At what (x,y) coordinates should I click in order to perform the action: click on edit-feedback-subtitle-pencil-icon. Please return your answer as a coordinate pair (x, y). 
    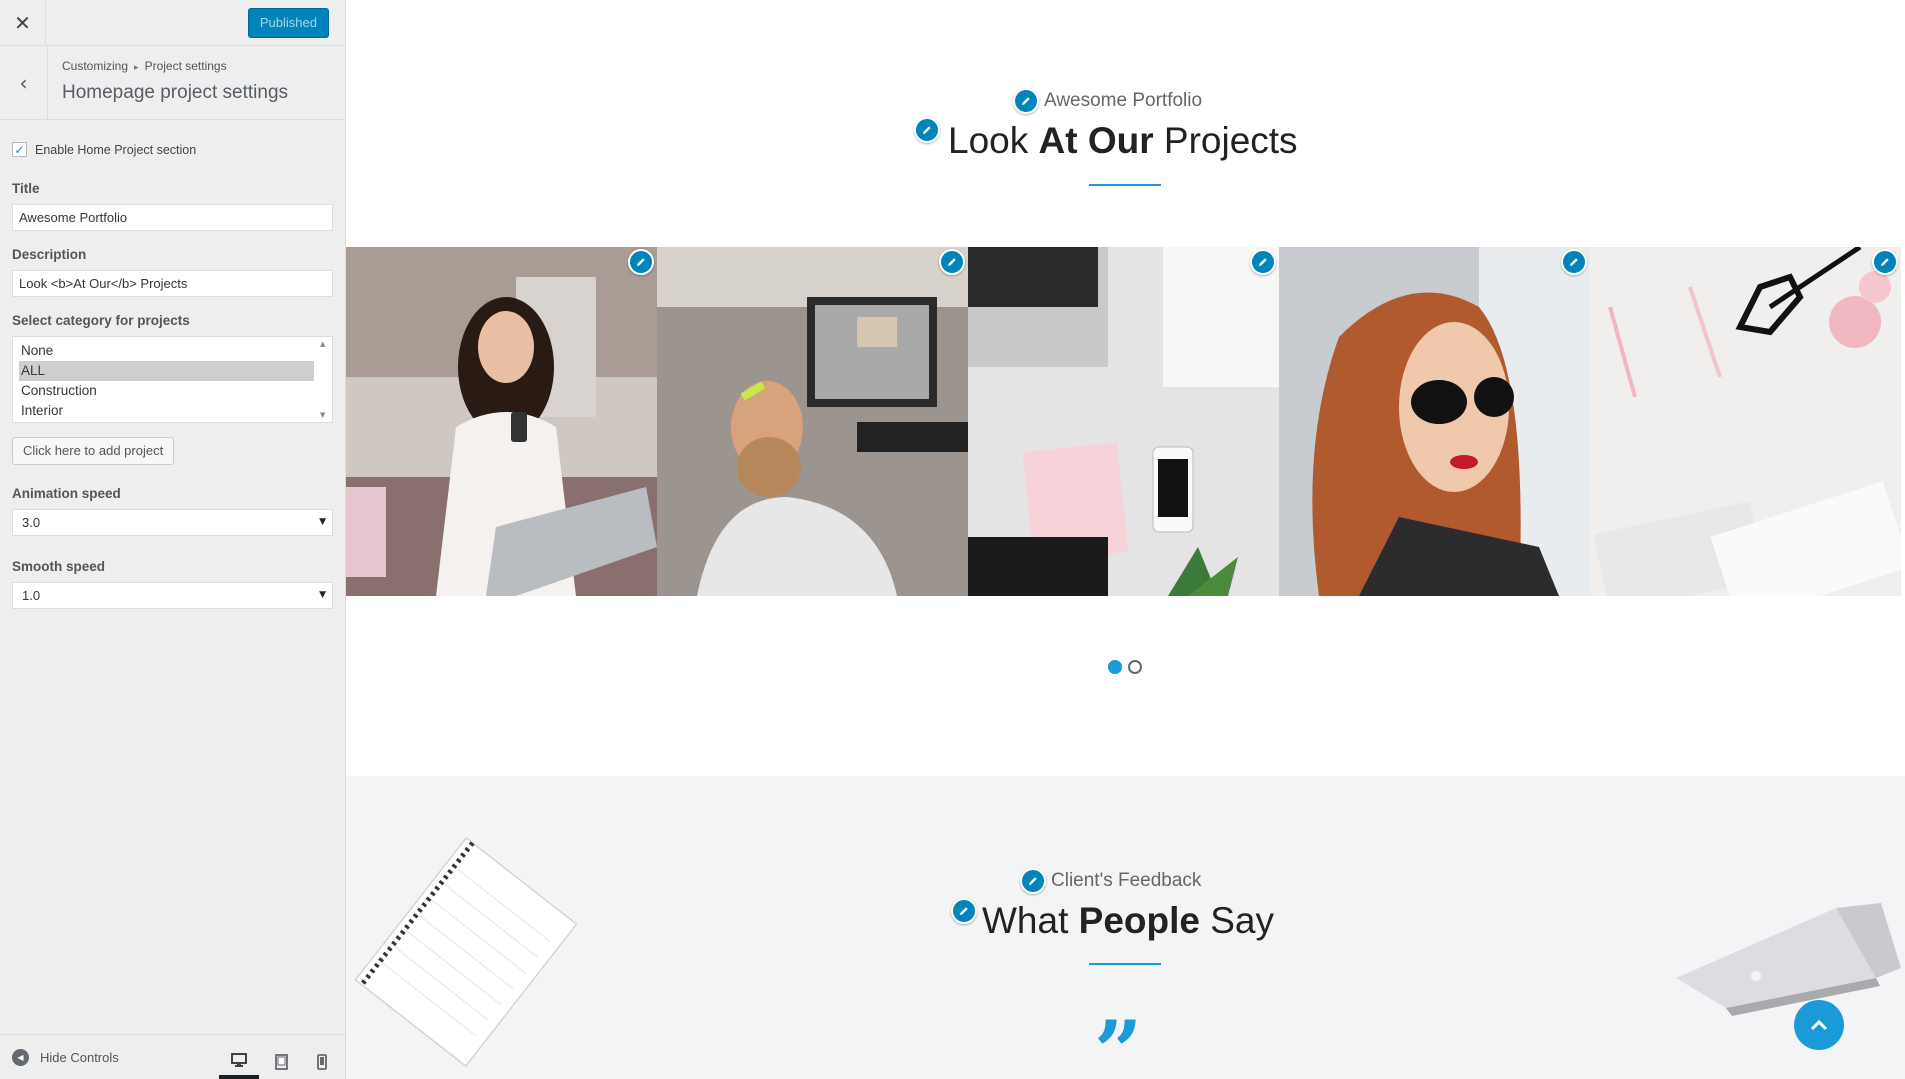
    Looking at the image, I should click on (1033, 881).